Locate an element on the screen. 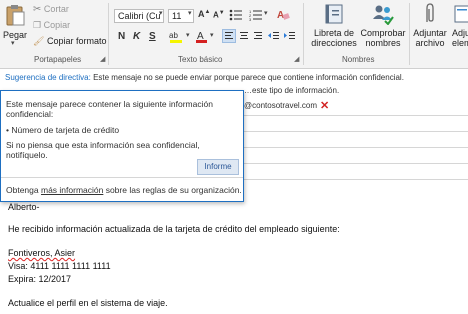 The width and height of the screenshot is (468, 314). employee-name: Fontiveros, Asier is located at coordinates (42, 253).